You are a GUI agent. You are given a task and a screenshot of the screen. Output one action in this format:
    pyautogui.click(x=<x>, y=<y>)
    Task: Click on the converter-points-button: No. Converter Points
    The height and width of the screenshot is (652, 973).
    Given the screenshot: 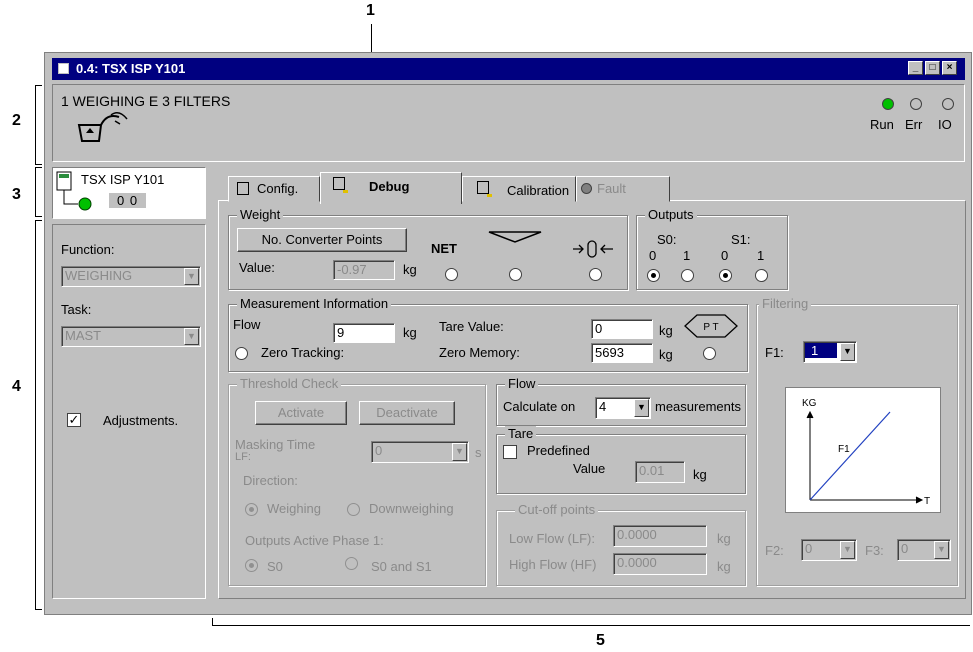 What is the action you would take?
    pyautogui.click(x=322, y=240)
    